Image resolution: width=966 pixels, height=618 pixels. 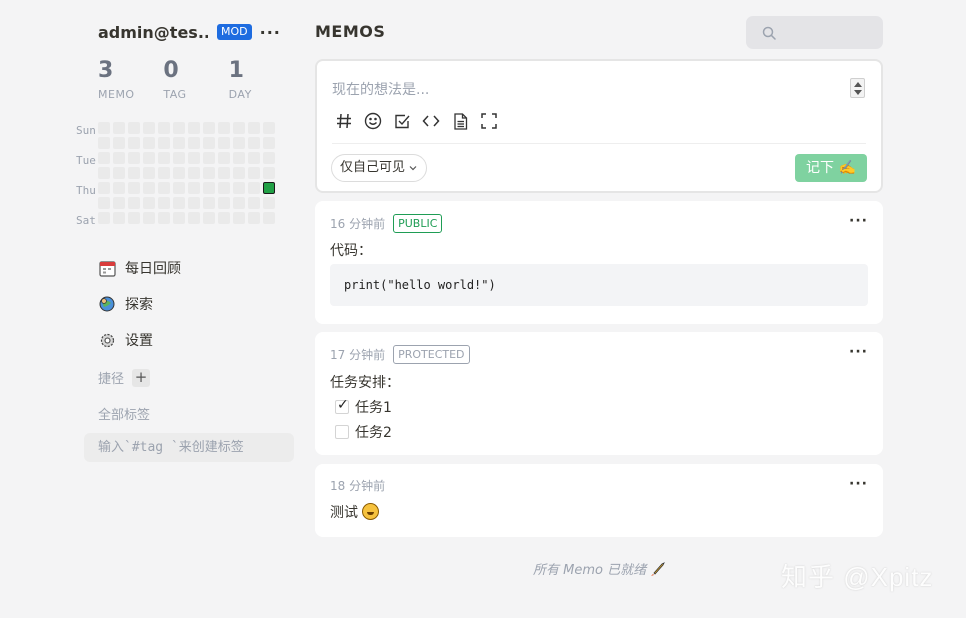 What do you see at coordinates (857, 88) in the screenshot?
I see `editor-spin-control` at bounding box center [857, 88].